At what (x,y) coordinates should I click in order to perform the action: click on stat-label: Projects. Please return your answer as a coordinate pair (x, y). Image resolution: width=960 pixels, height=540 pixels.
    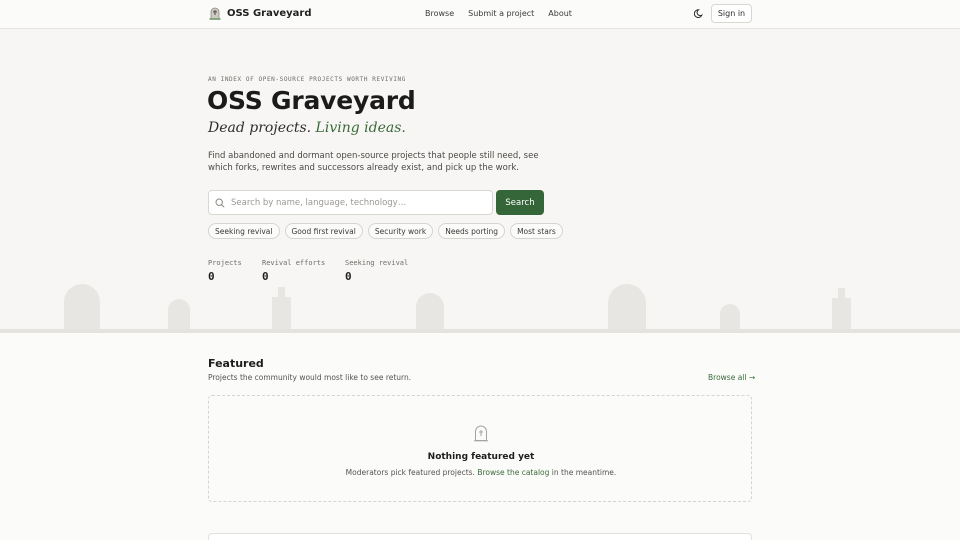
    Looking at the image, I should click on (225, 263).